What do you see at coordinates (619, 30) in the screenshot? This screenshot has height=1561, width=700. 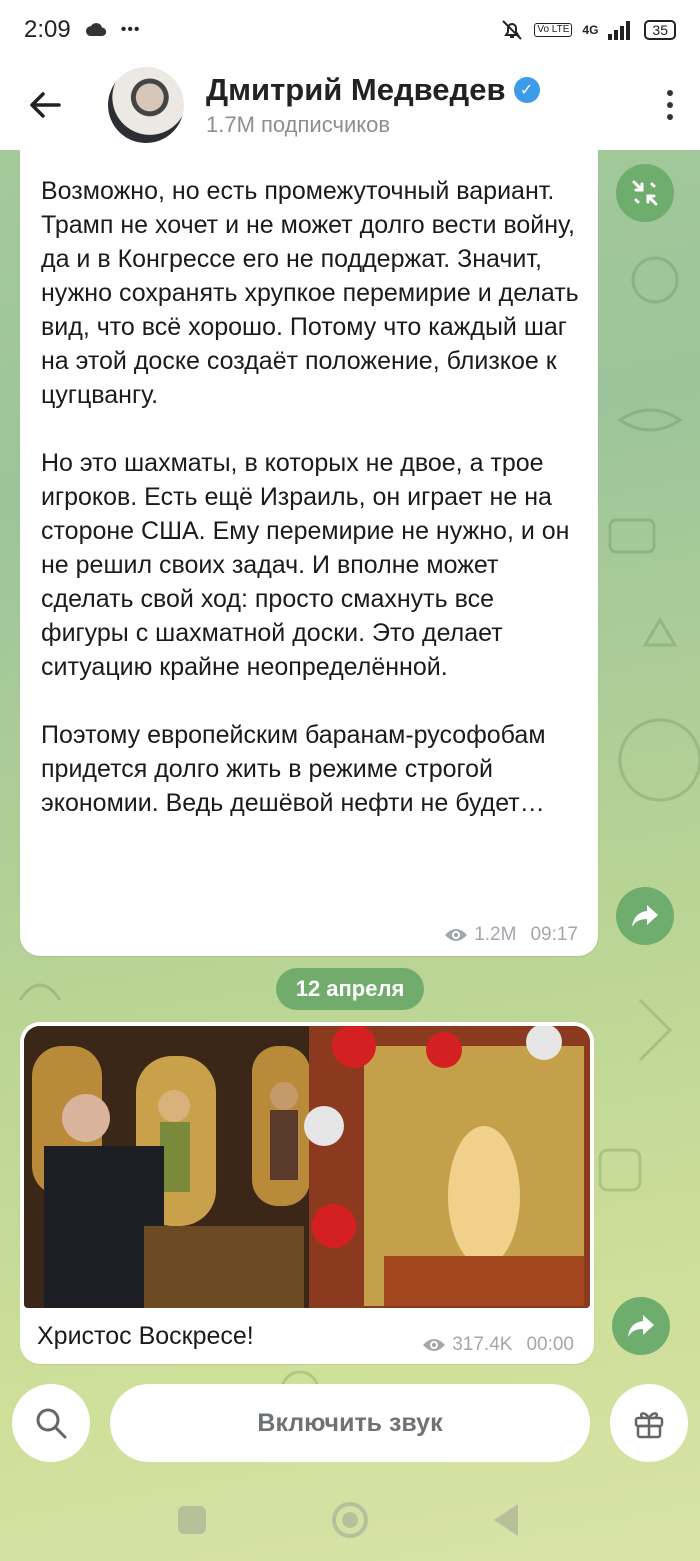 I see `signal-icon` at bounding box center [619, 30].